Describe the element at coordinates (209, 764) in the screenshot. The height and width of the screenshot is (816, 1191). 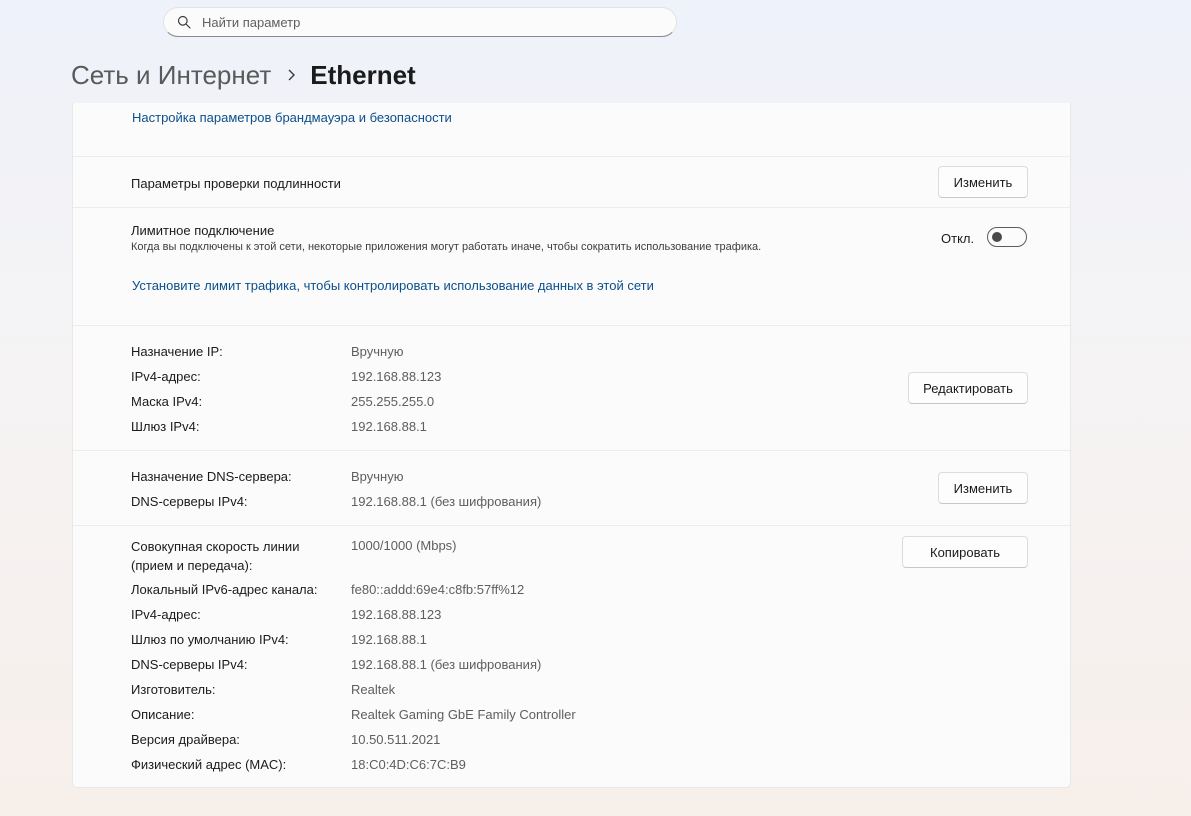
I see `mac-address-label: Физический адрес (MAC):` at that location.